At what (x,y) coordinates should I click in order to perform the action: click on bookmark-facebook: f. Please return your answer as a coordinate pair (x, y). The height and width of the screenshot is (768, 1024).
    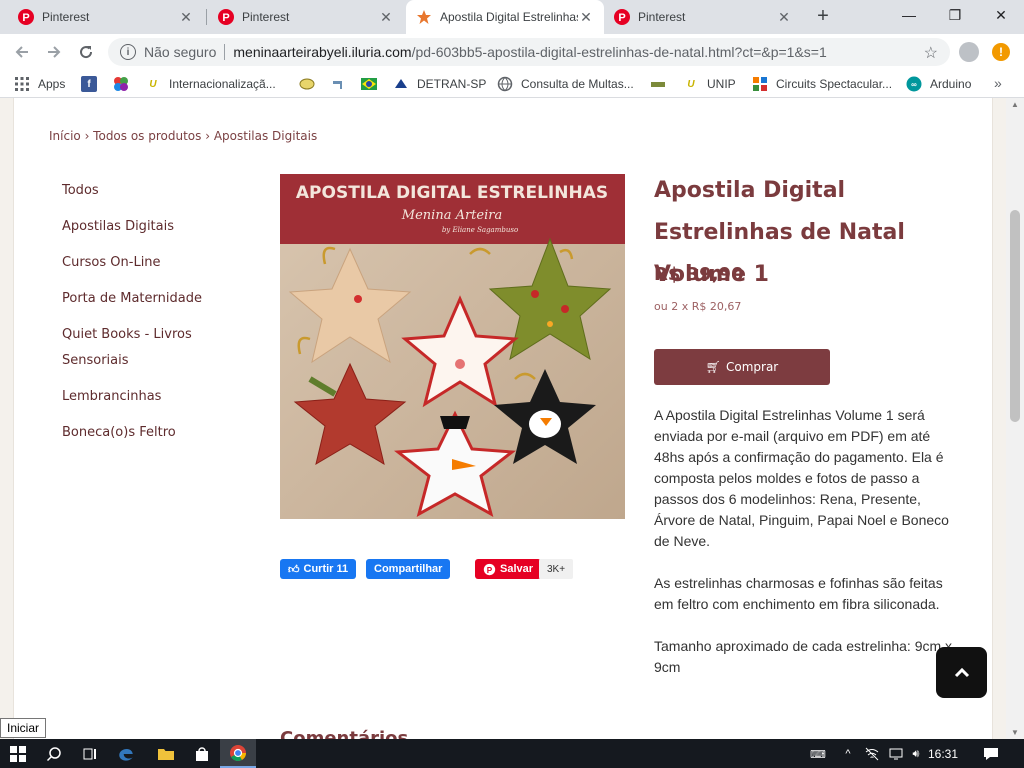
    Looking at the image, I should click on (93, 84).